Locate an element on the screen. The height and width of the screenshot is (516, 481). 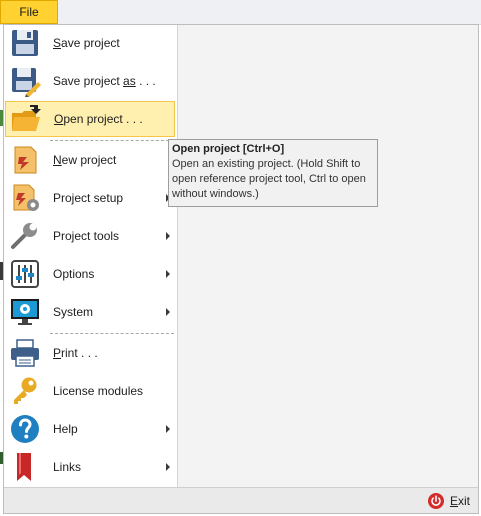
system-monitor-icon is located at coordinates (25, 312).